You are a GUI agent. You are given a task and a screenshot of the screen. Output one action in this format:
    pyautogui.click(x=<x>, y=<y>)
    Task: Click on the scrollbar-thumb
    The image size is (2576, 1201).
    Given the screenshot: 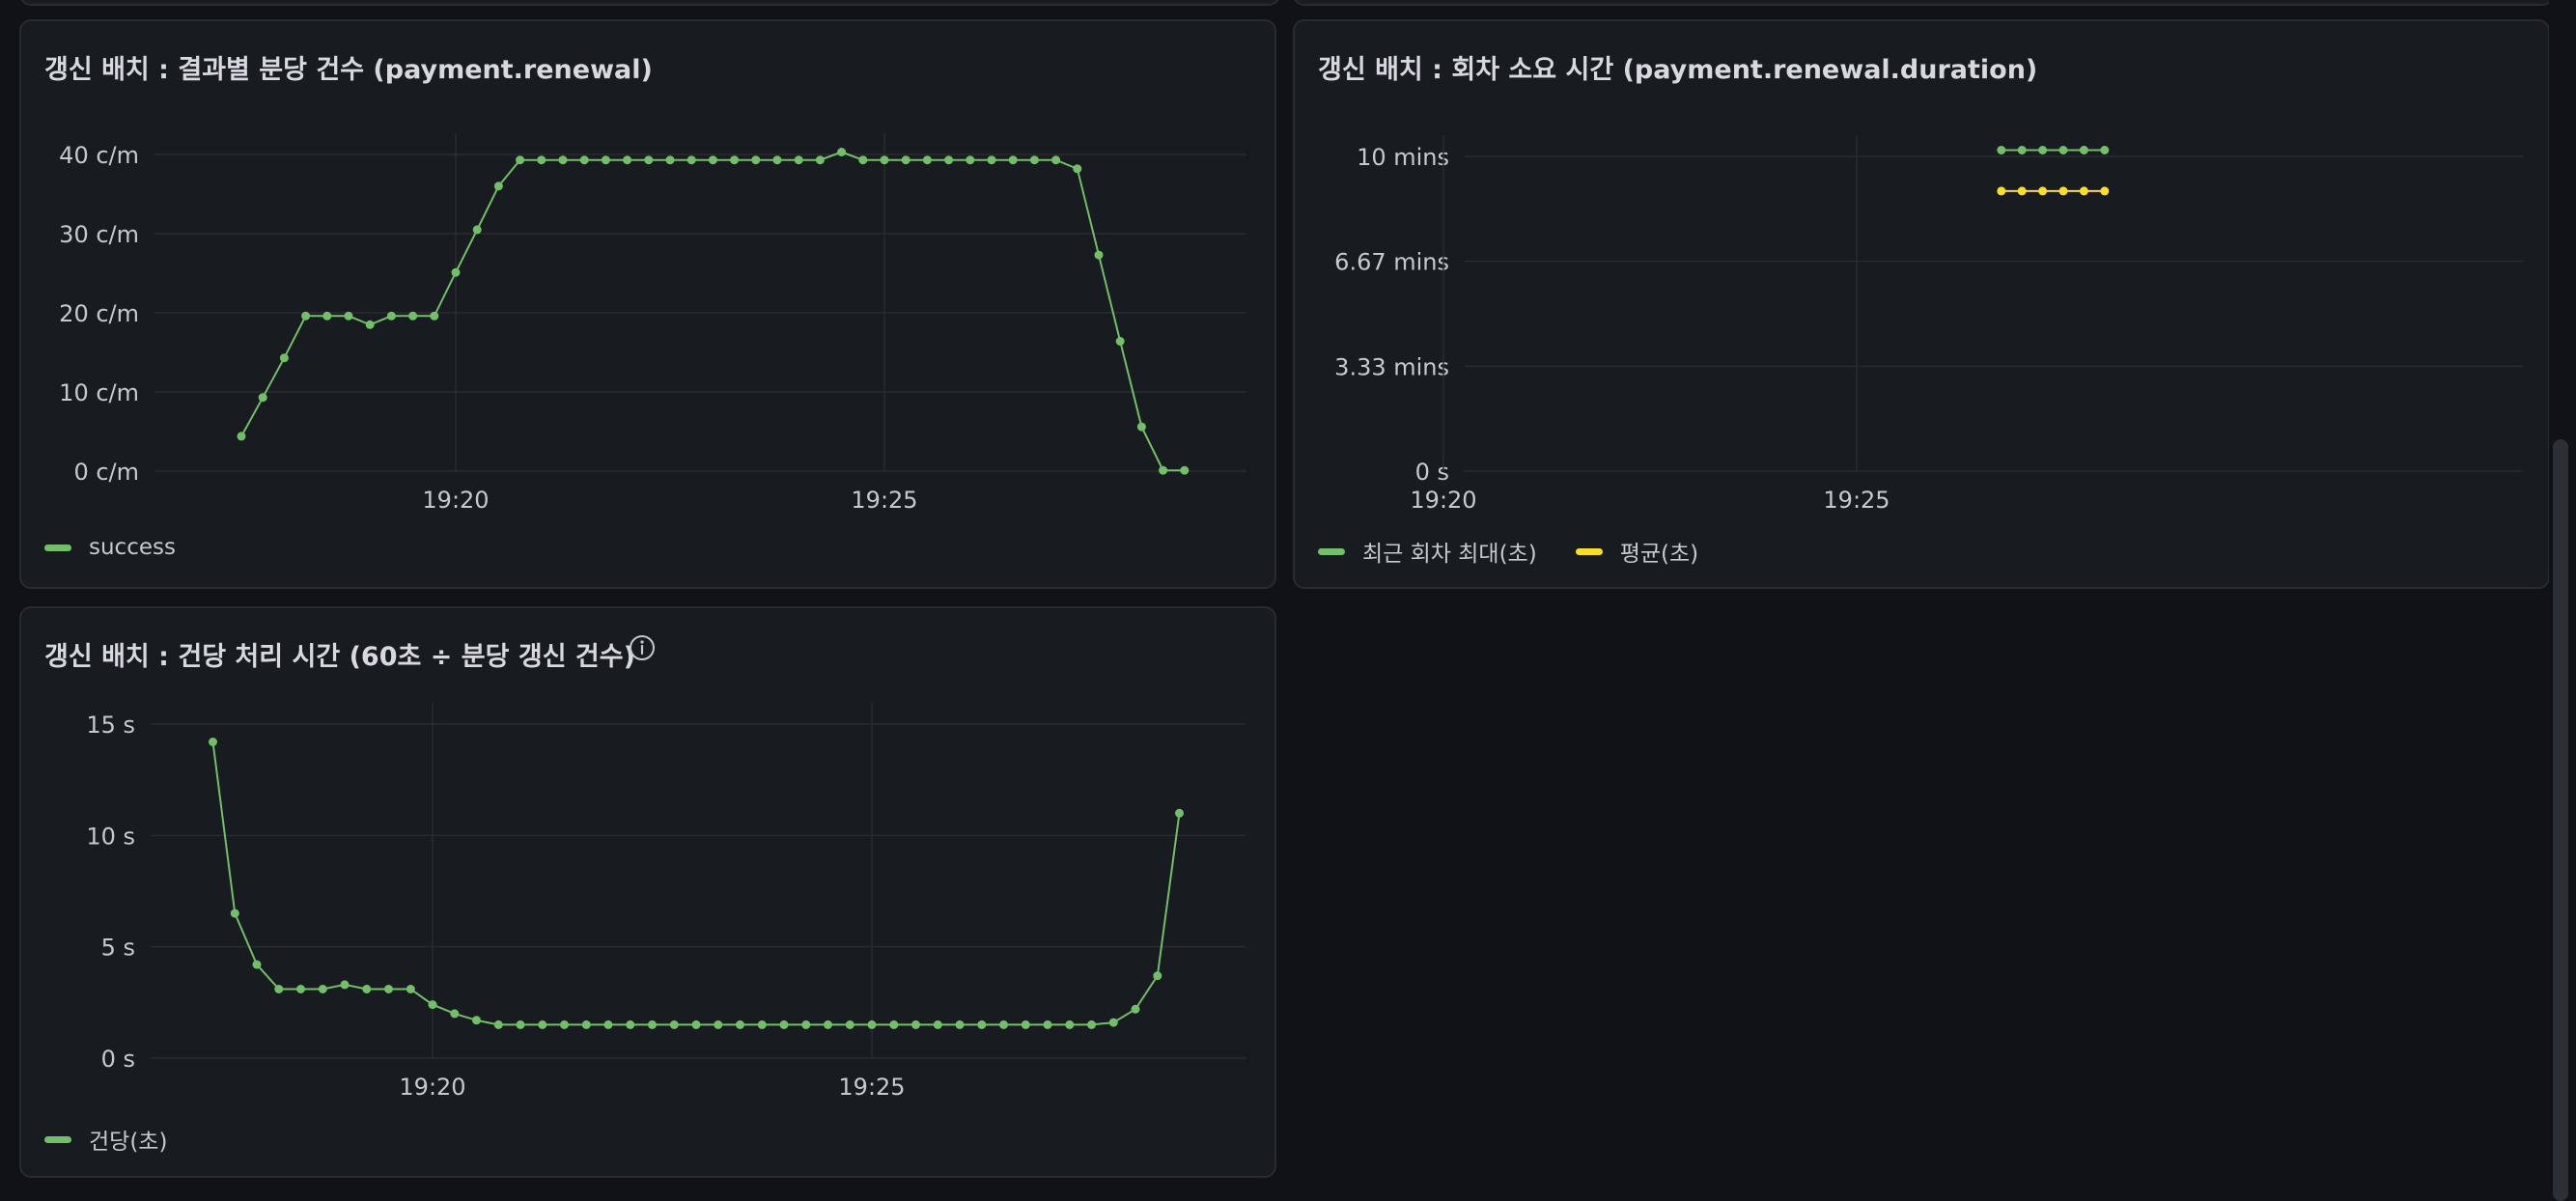 What is the action you would take?
    pyautogui.click(x=2561, y=820)
    